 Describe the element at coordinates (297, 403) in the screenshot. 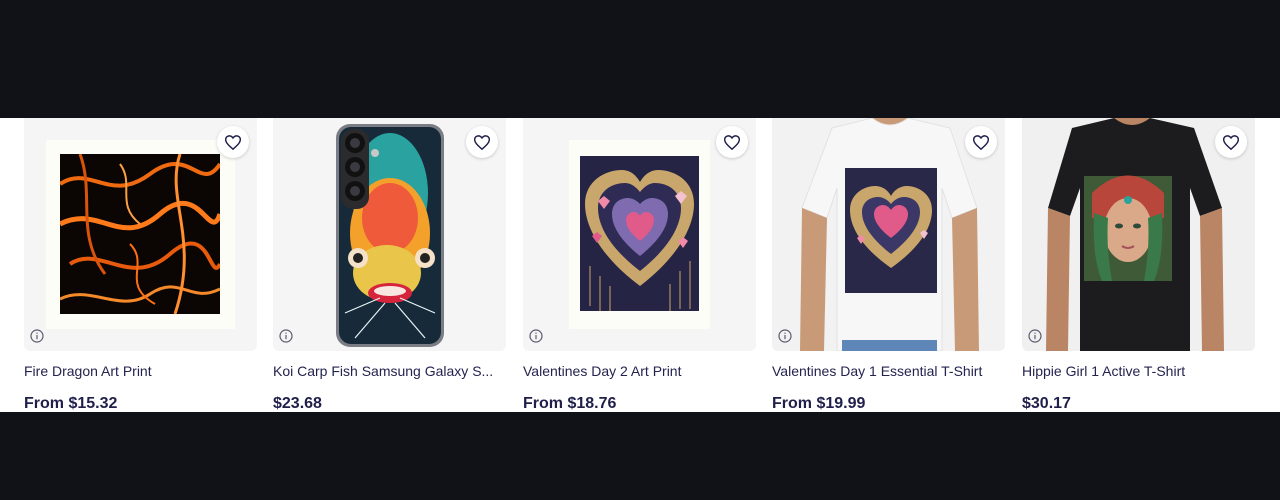

I see `product-price: $23.68` at that location.